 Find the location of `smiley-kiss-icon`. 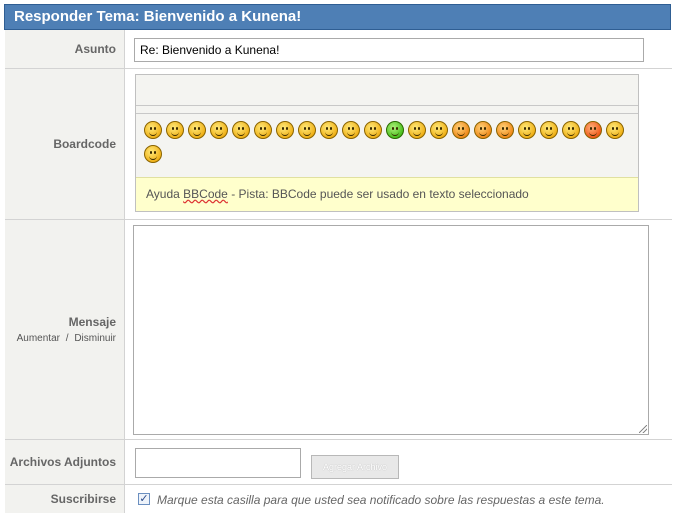

smiley-kiss-icon is located at coordinates (153, 154).